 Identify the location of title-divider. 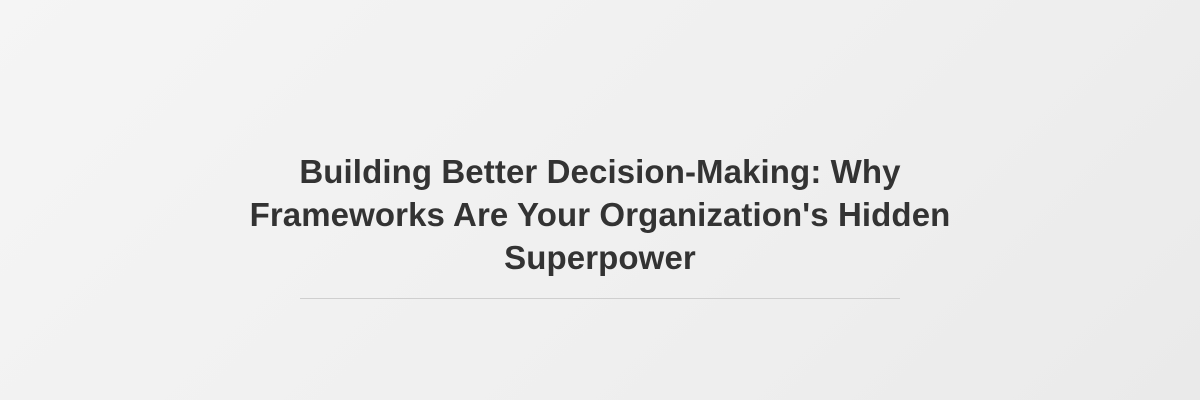
(600, 298).